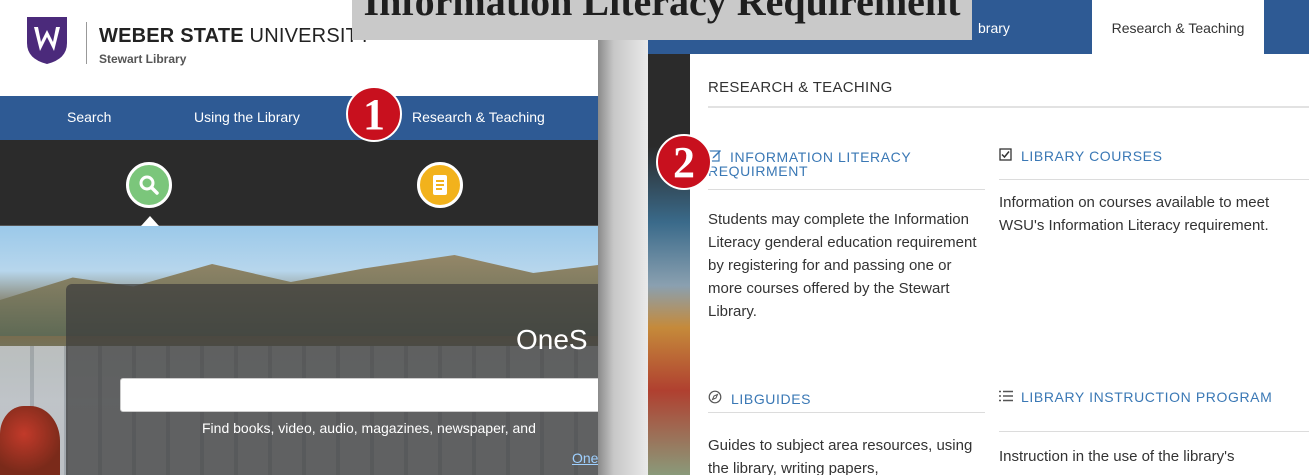 Image resolution: width=1309 pixels, height=475 pixels. I want to click on info-literacy-title: INFORMATION LITERACY REQUIRMENT, so click(810, 164).